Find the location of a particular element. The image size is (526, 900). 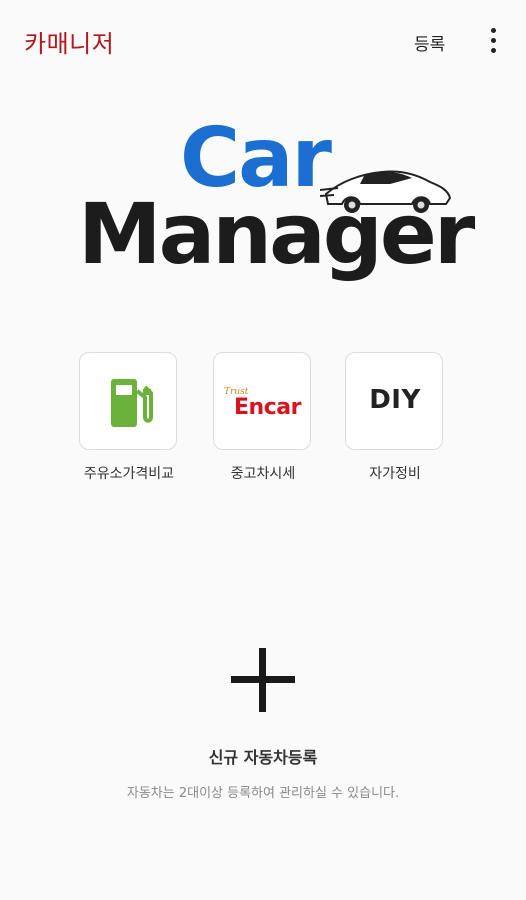

quick-item-diy: DIY 자가정비 is located at coordinates (395, 417).